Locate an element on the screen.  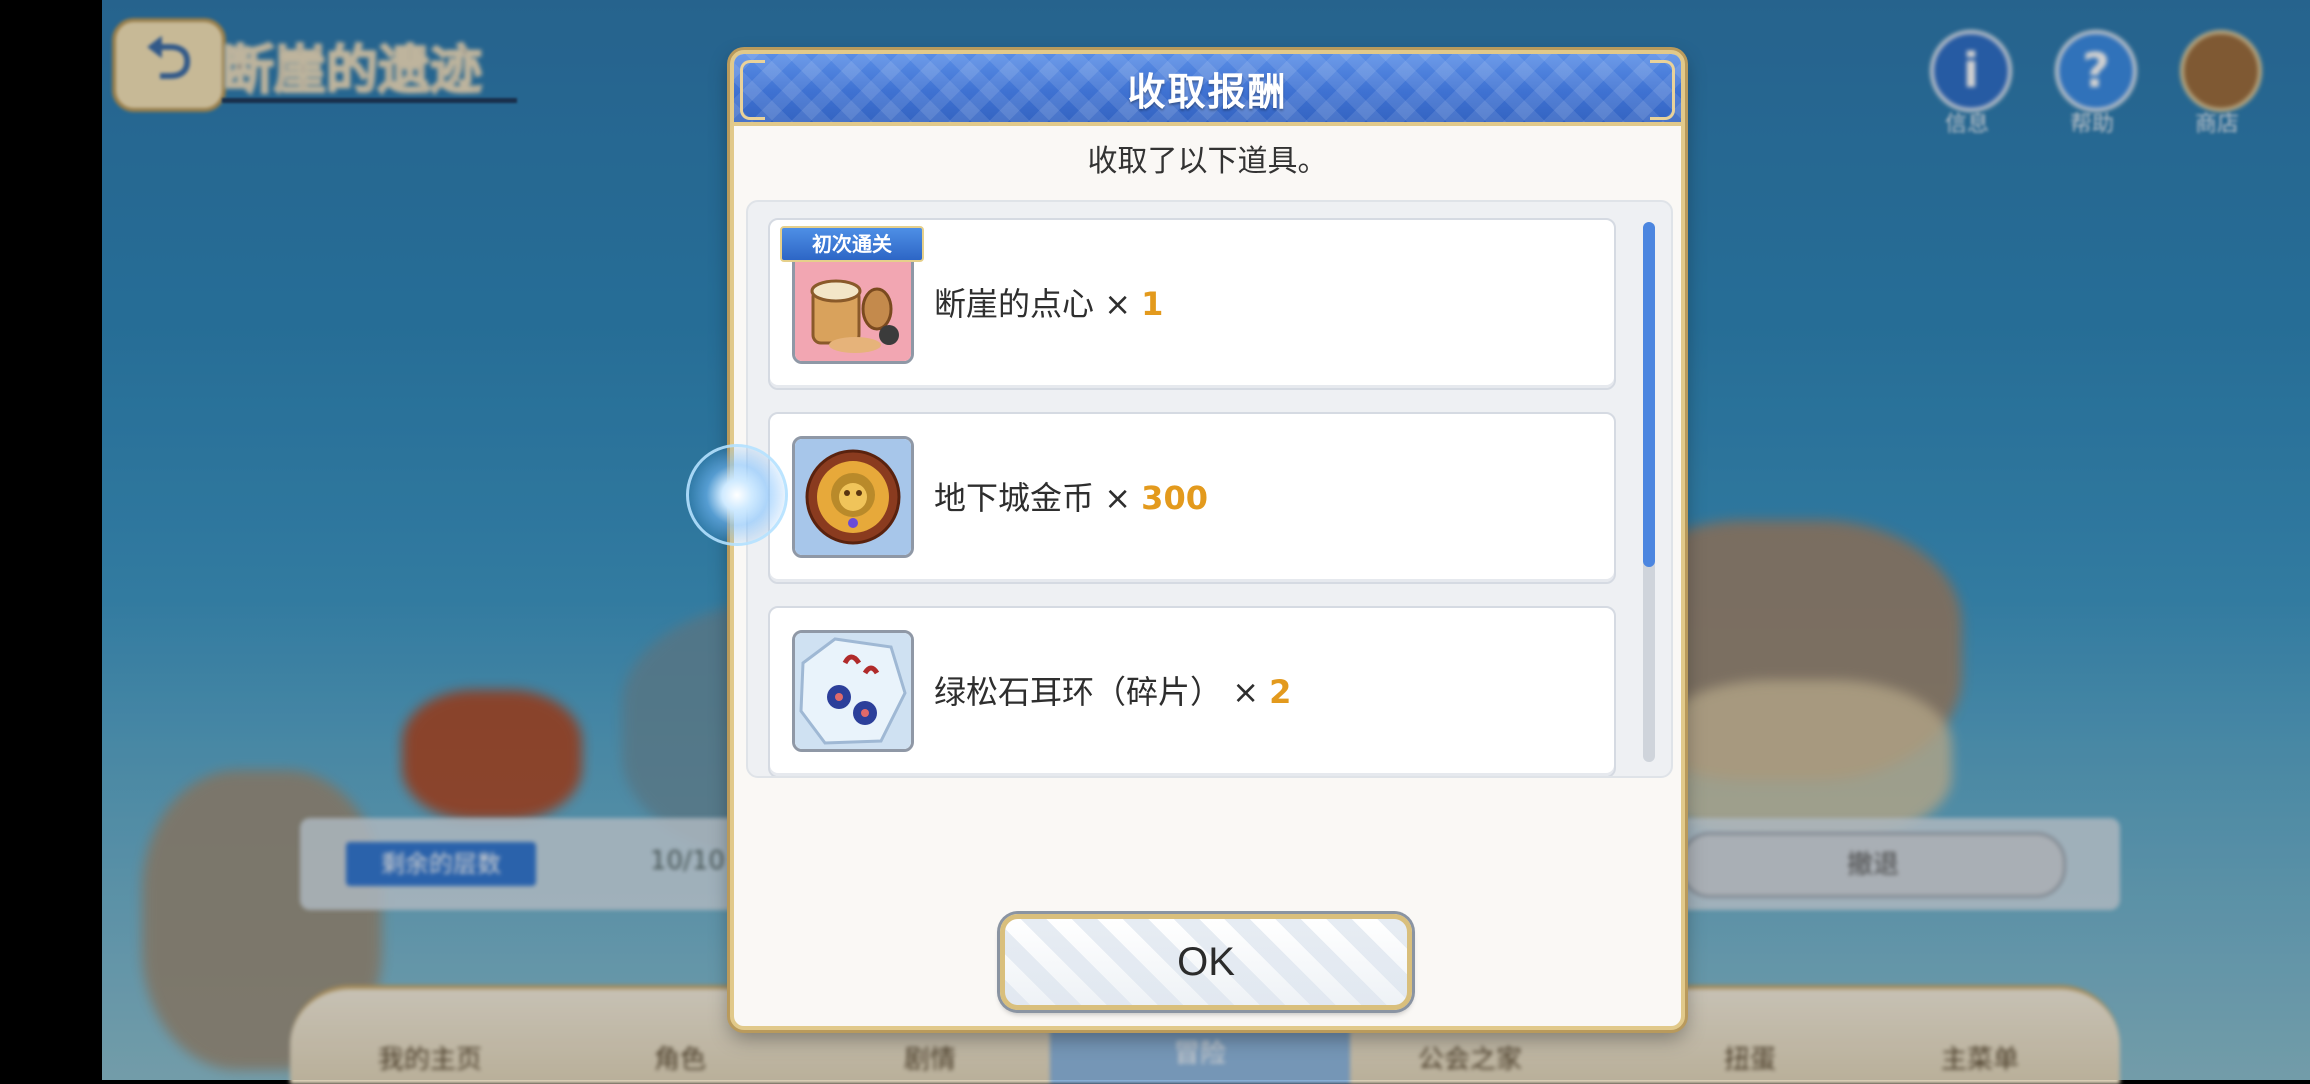
ok-button-label: OK is located at coordinates (1206, 961).